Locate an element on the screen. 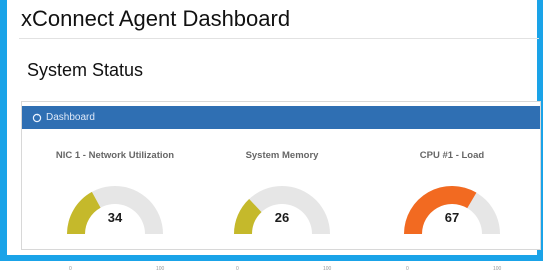  gauge-value: 67 is located at coordinates (452, 217).